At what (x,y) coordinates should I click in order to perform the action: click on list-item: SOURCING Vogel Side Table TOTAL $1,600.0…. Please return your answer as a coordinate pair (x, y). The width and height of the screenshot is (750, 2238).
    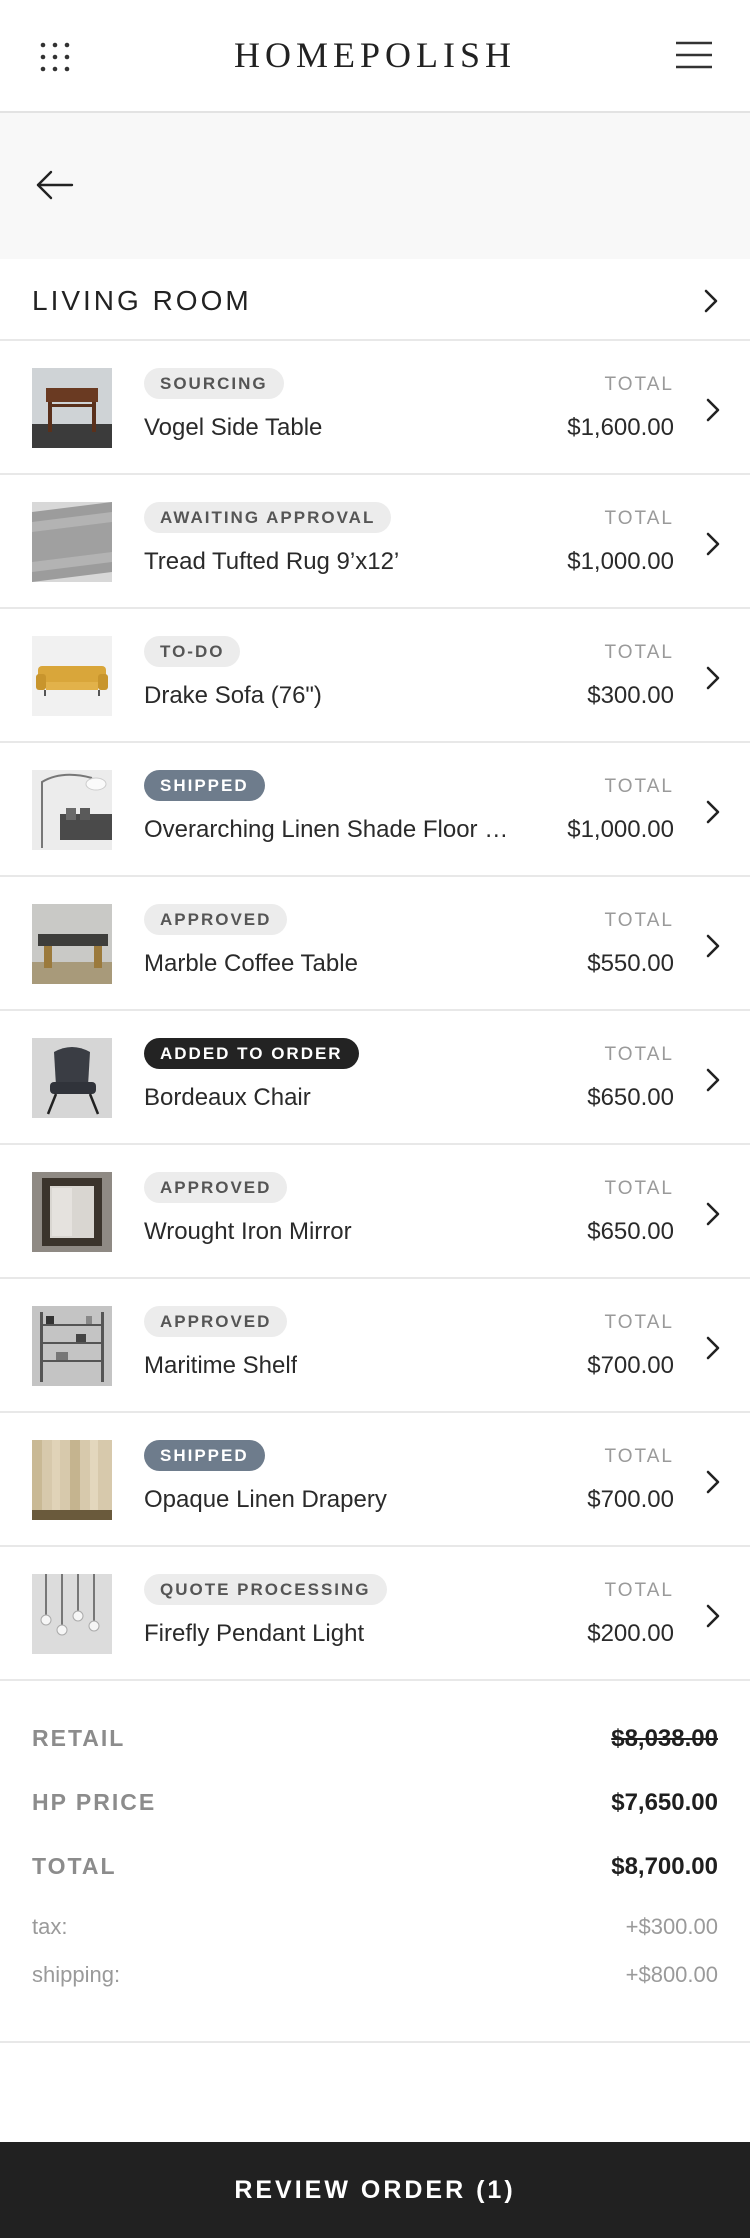
    Looking at the image, I should click on (375, 408).